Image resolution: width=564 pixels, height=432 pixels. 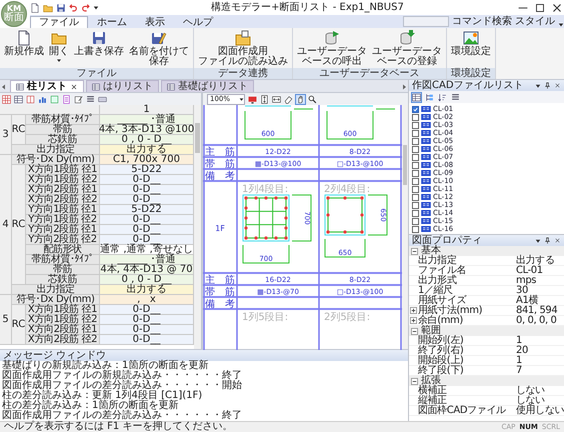 What do you see at coordinates (276, 99) in the screenshot?
I see `fit-width-icon` at bounding box center [276, 99].